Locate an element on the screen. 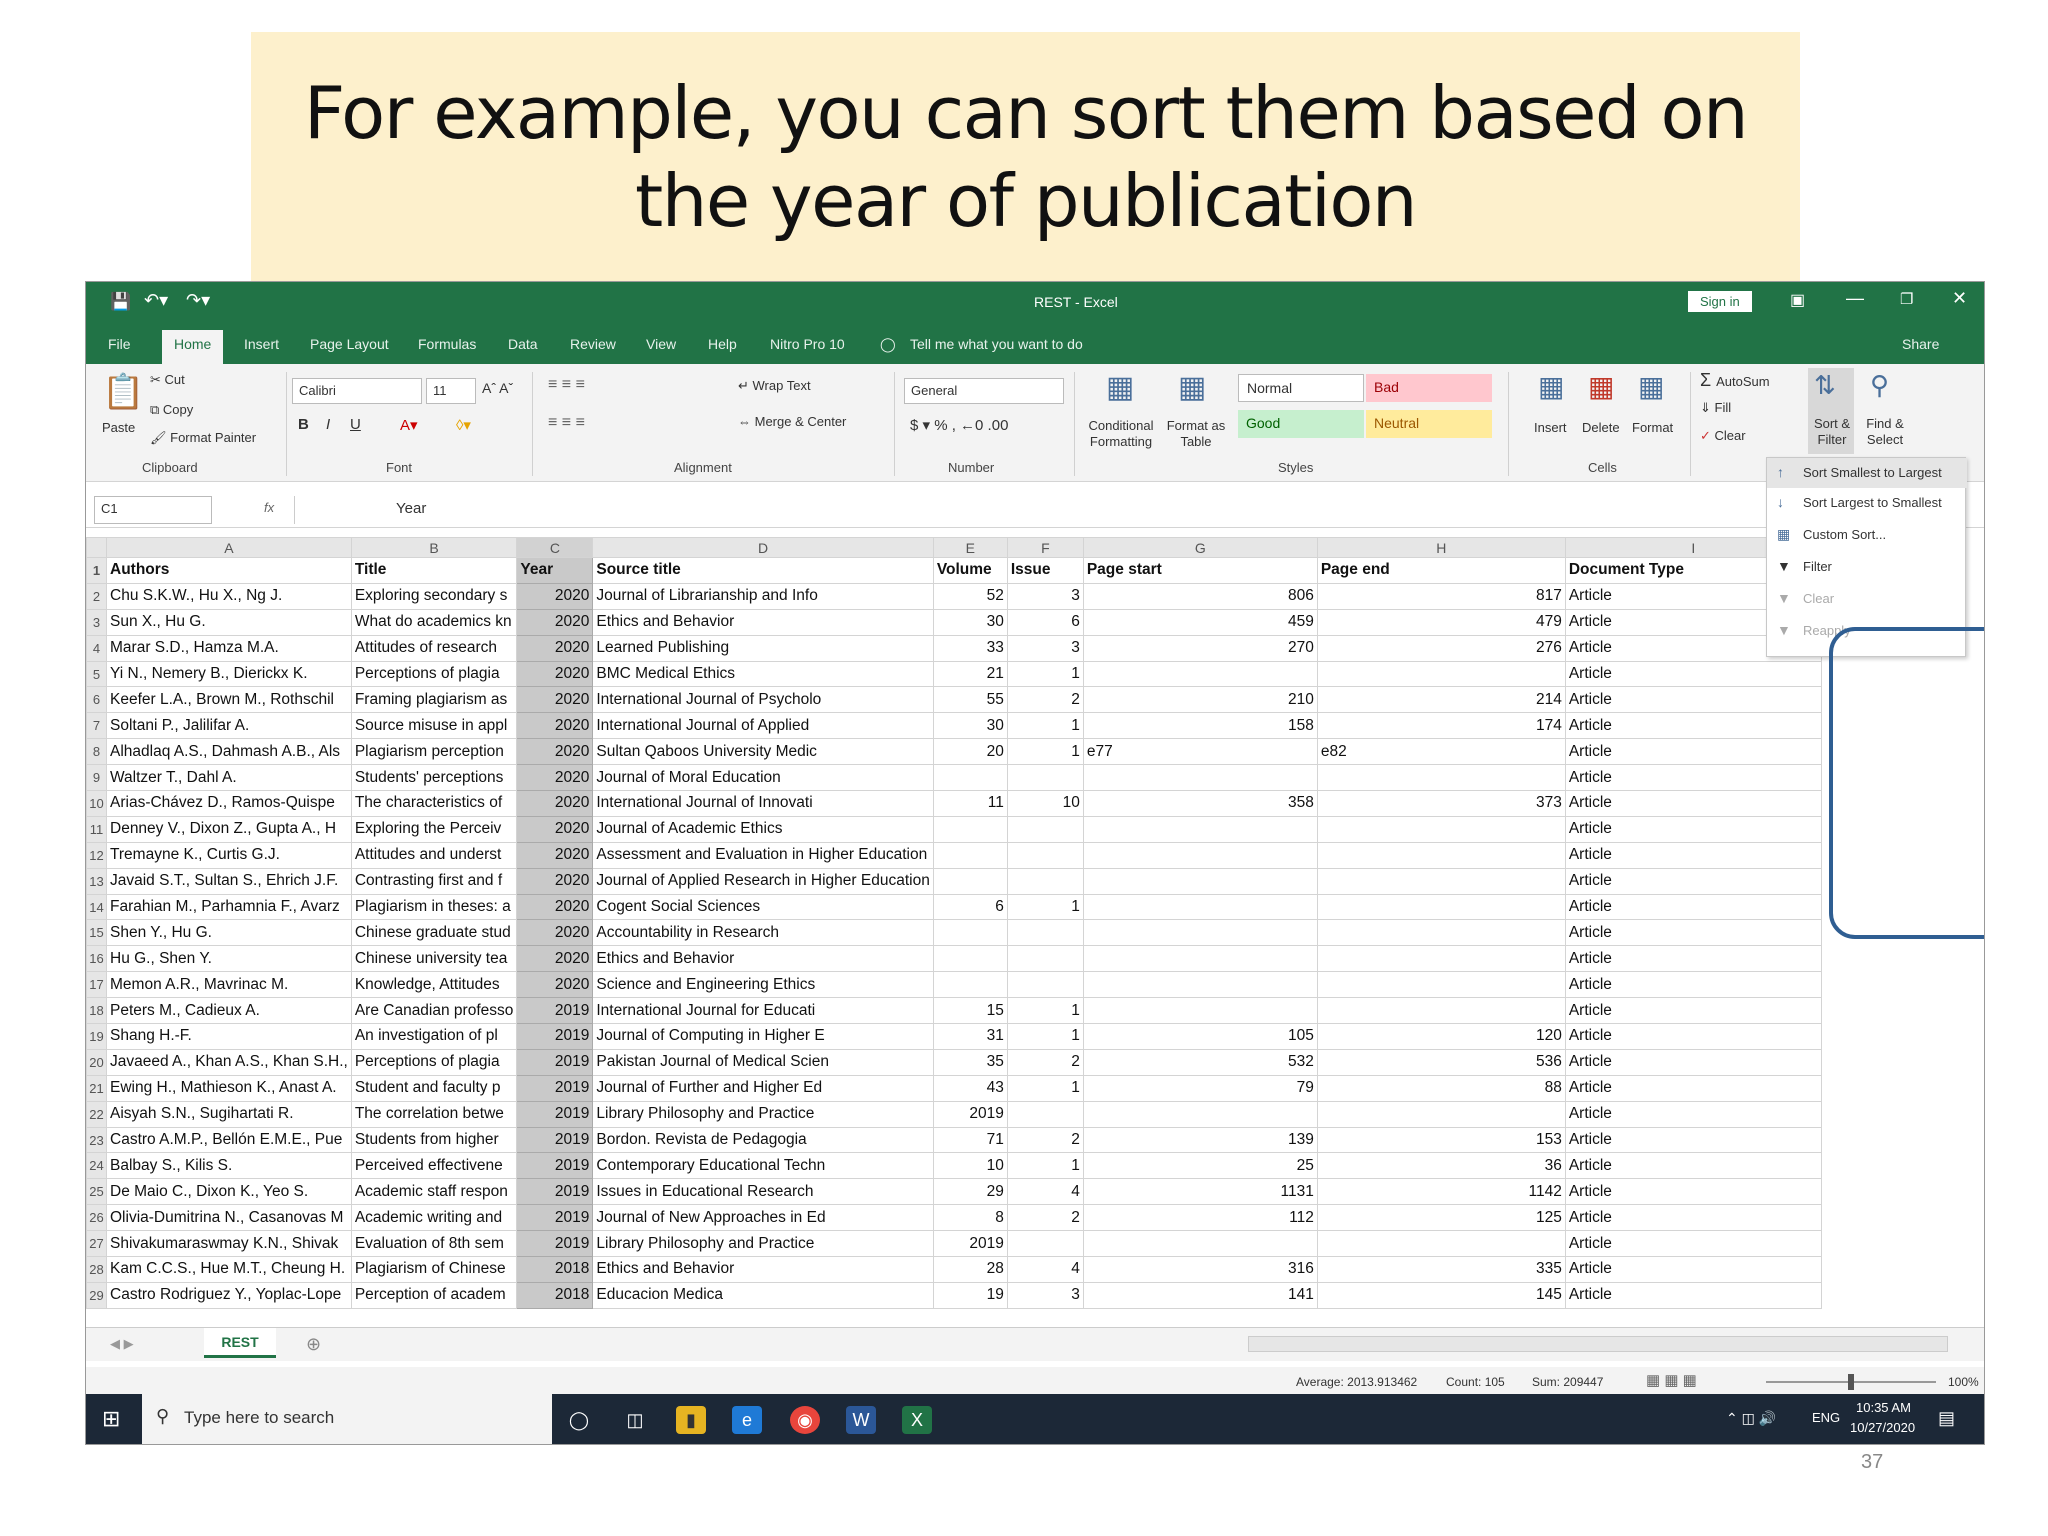 The width and height of the screenshot is (2048, 1536). cell: 28 is located at coordinates (970, 1269).